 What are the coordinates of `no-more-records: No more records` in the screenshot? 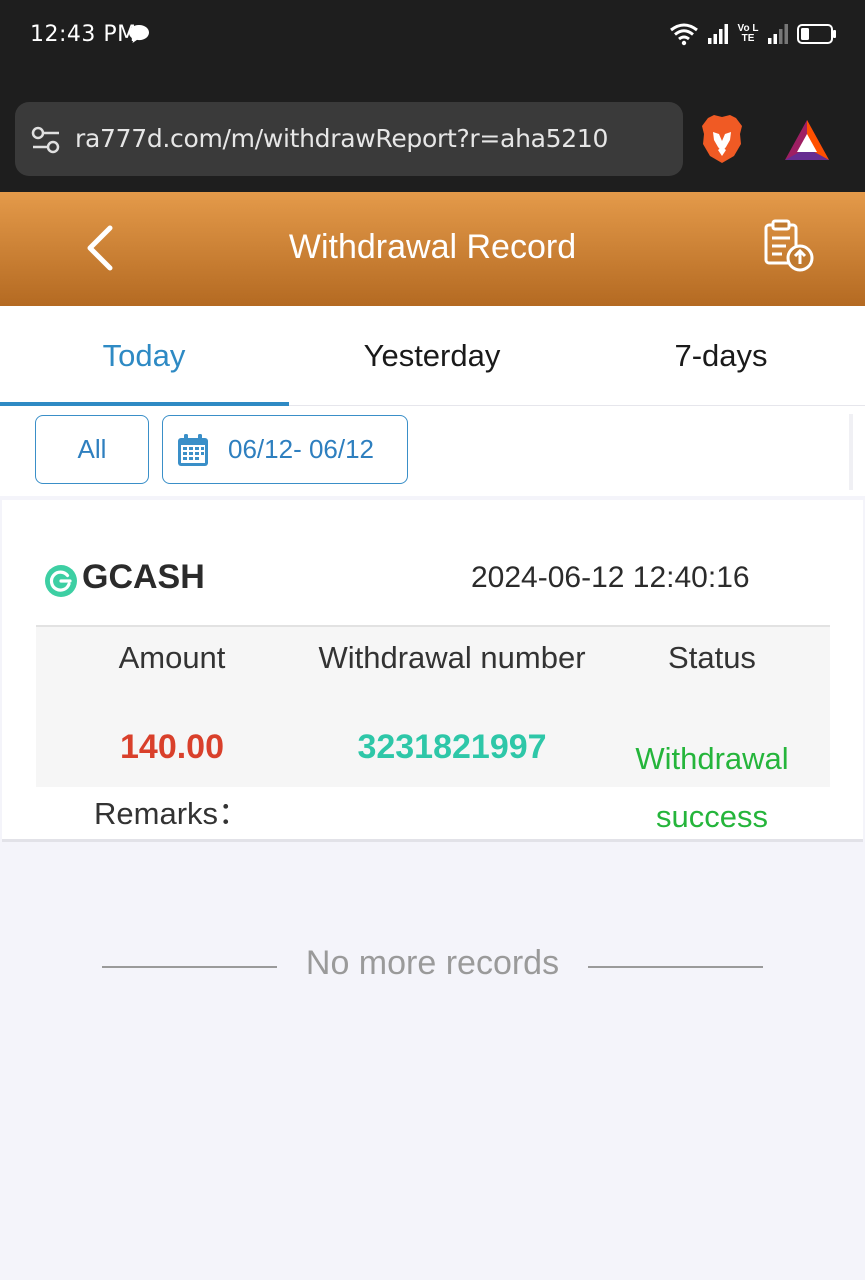 It's located at (432, 966).